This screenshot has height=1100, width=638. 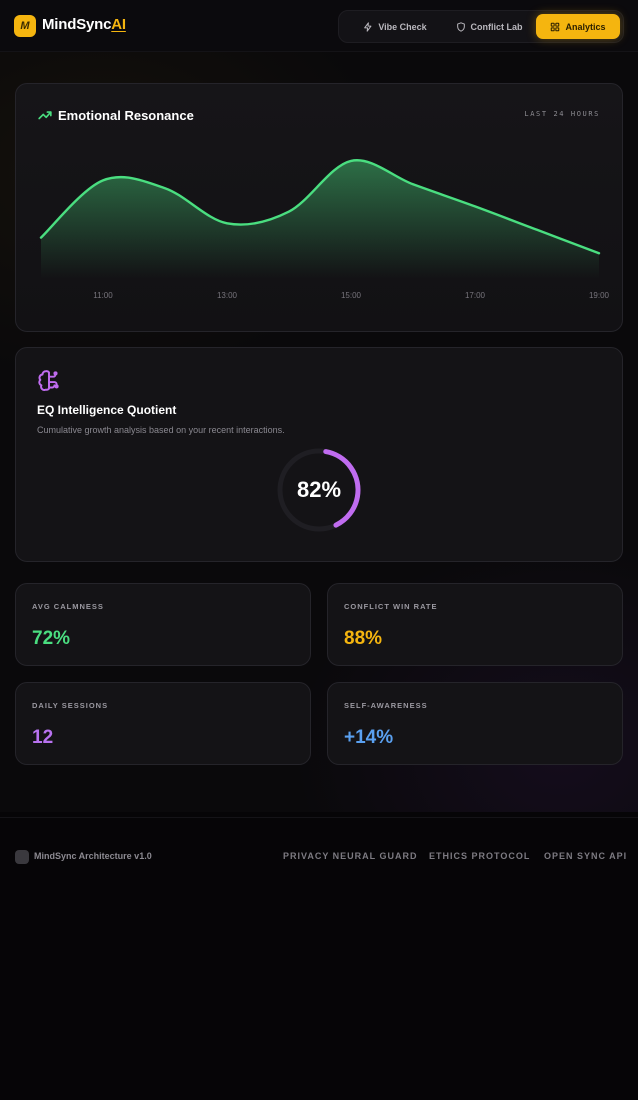 I want to click on nav-conflict-lab: Conflict Lab, so click(x=489, y=26).